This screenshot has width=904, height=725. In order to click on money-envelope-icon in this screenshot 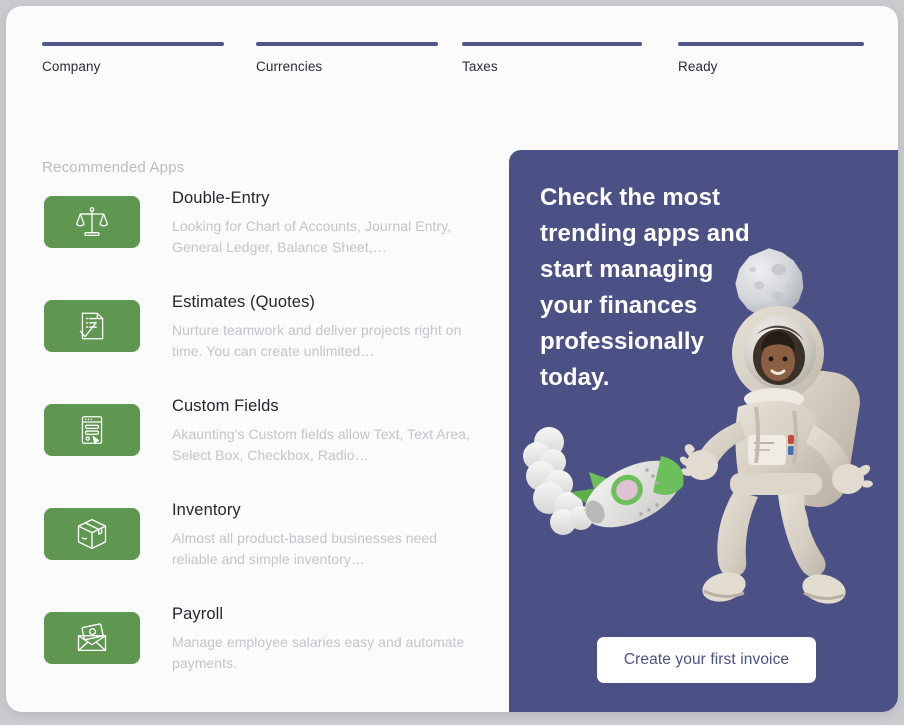, I will do `click(92, 638)`.